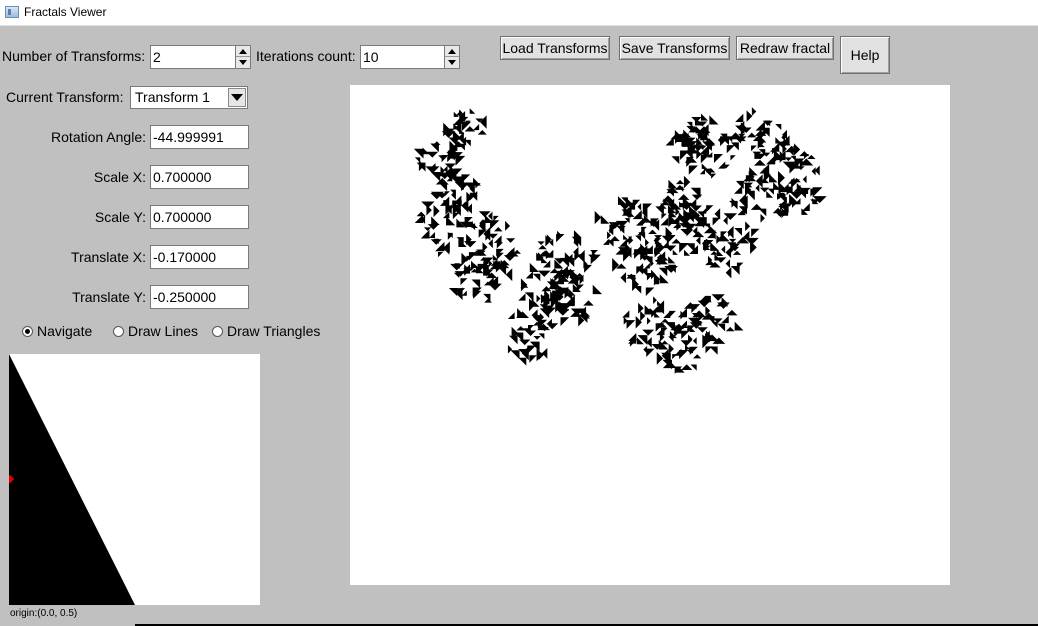 This screenshot has height=626, width=1038. What do you see at coordinates (237, 97) in the screenshot?
I see `chevron-down-icon` at bounding box center [237, 97].